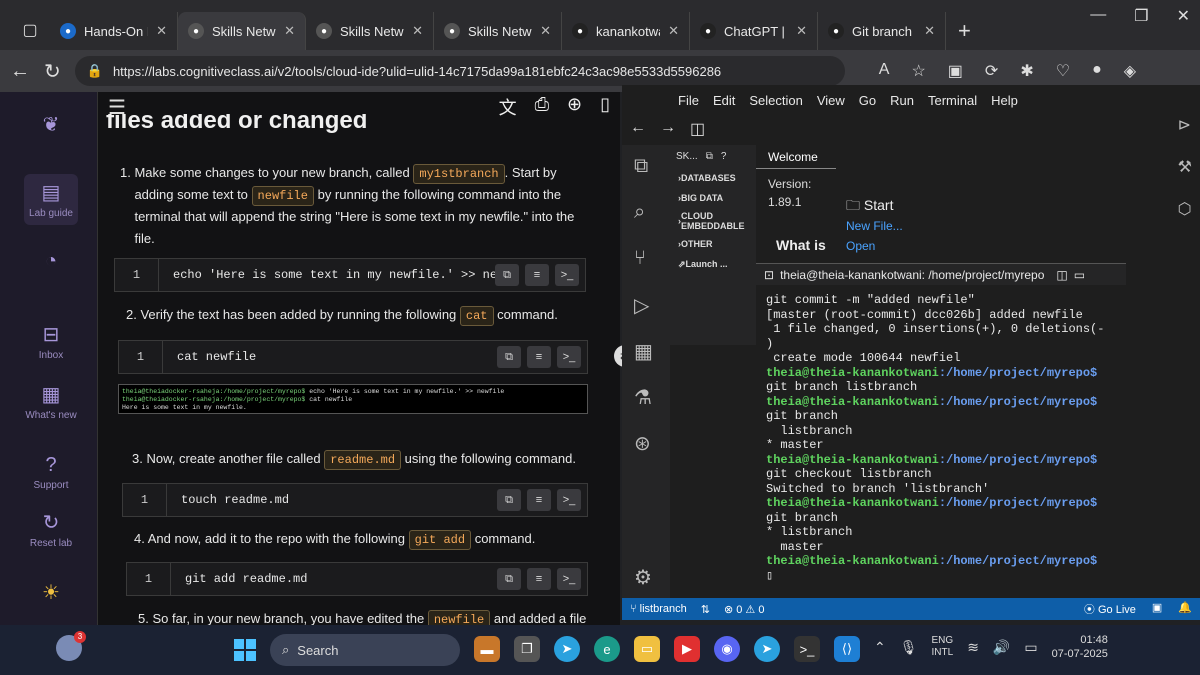 This screenshot has width=1200, height=675. Describe the element at coordinates (713, 221) in the screenshot. I see `explorer-item: › CLOUD EMBEDDABLE` at that location.